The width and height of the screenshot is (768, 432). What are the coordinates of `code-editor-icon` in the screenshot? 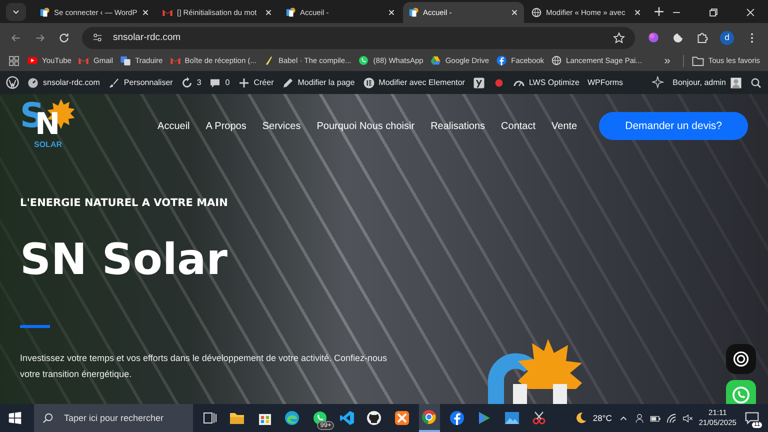 It's located at (346, 418).